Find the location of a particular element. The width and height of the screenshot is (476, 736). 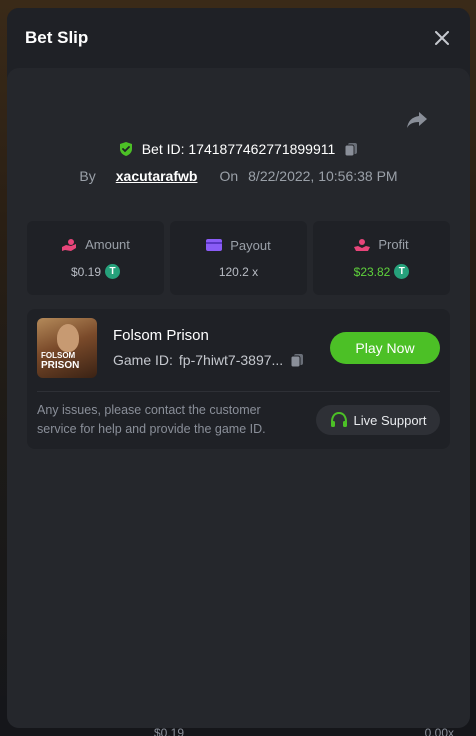

bet-meta-row: By xacutarafwb On 8/22/2022, 10:56:38 PM is located at coordinates (238, 176).